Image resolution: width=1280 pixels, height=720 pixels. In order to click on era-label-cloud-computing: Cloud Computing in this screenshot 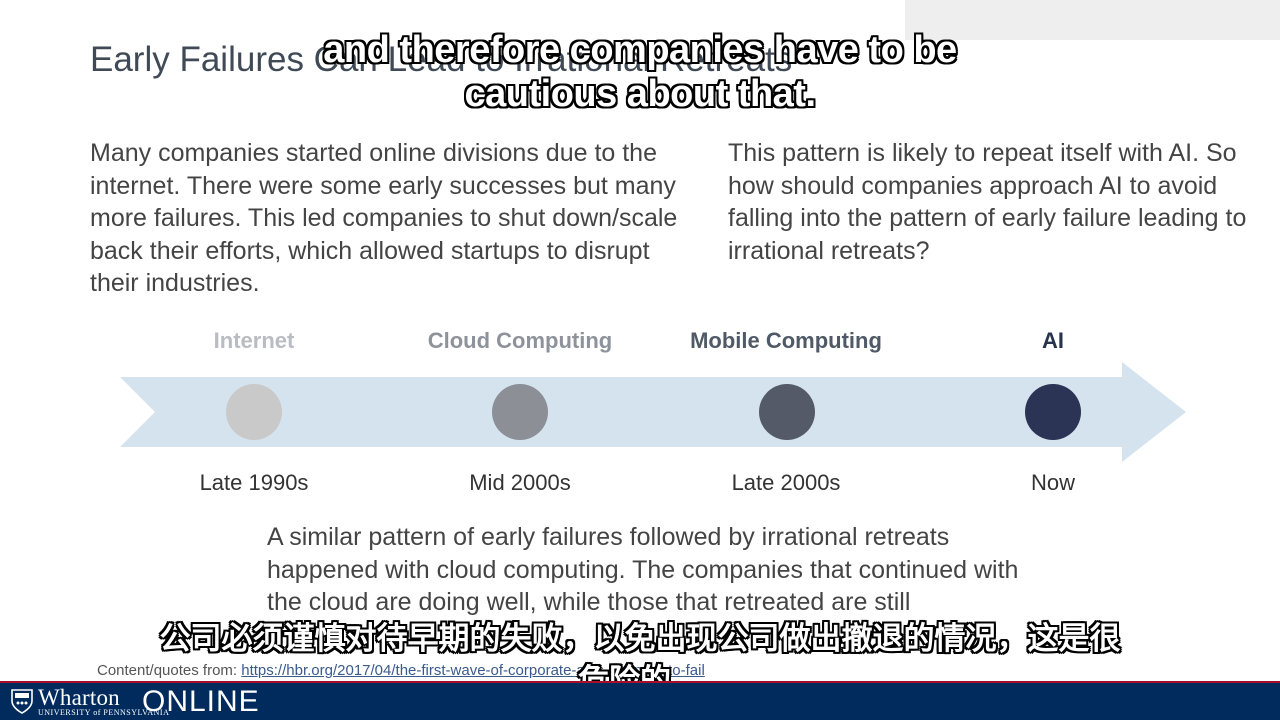, I will do `click(520, 340)`.